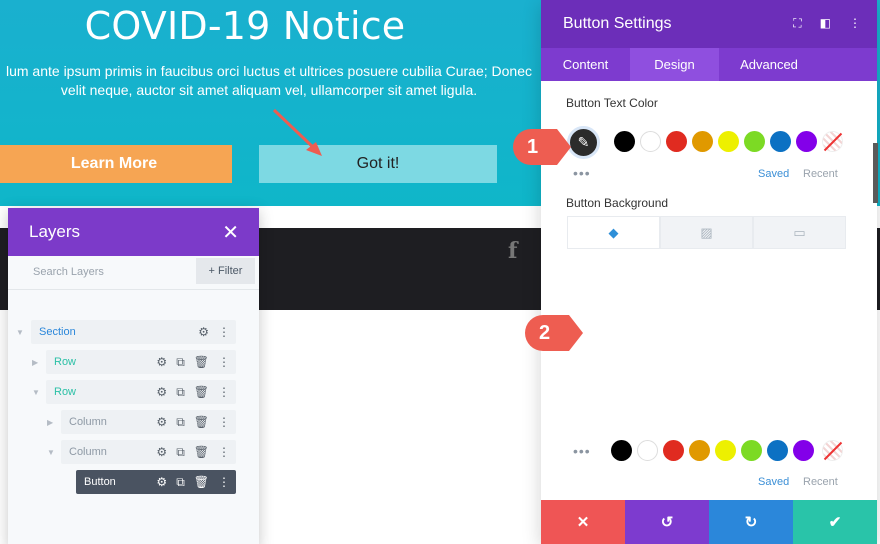 This screenshot has height=544, width=880. I want to click on tab-content: Content, so click(585, 64).